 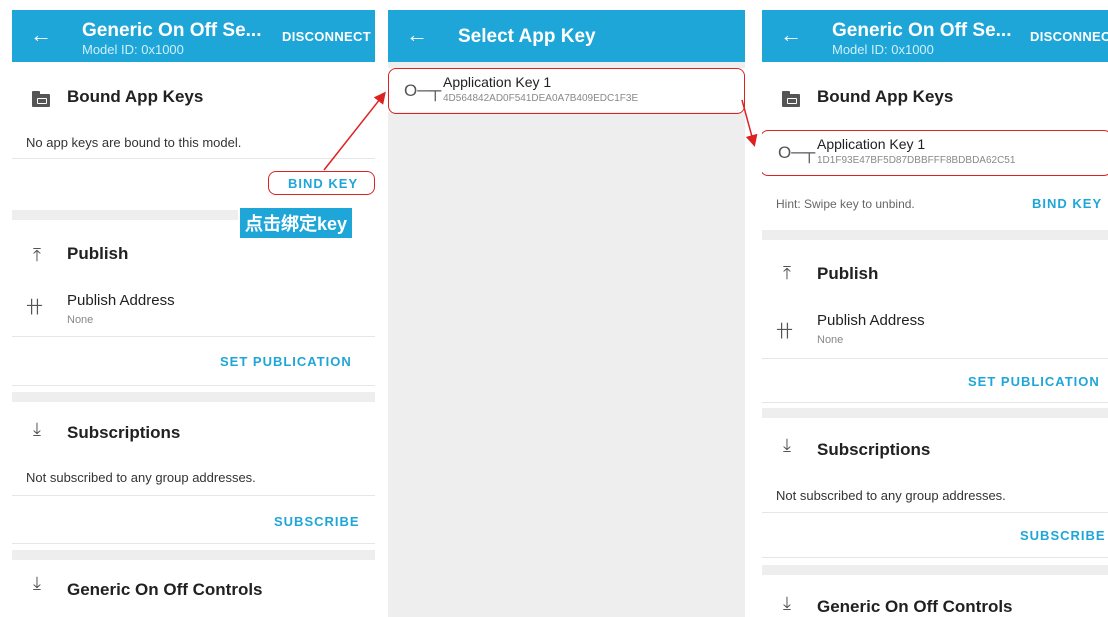 What do you see at coordinates (527, 36) in the screenshot?
I see `app-bar-title: Select App Key` at bounding box center [527, 36].